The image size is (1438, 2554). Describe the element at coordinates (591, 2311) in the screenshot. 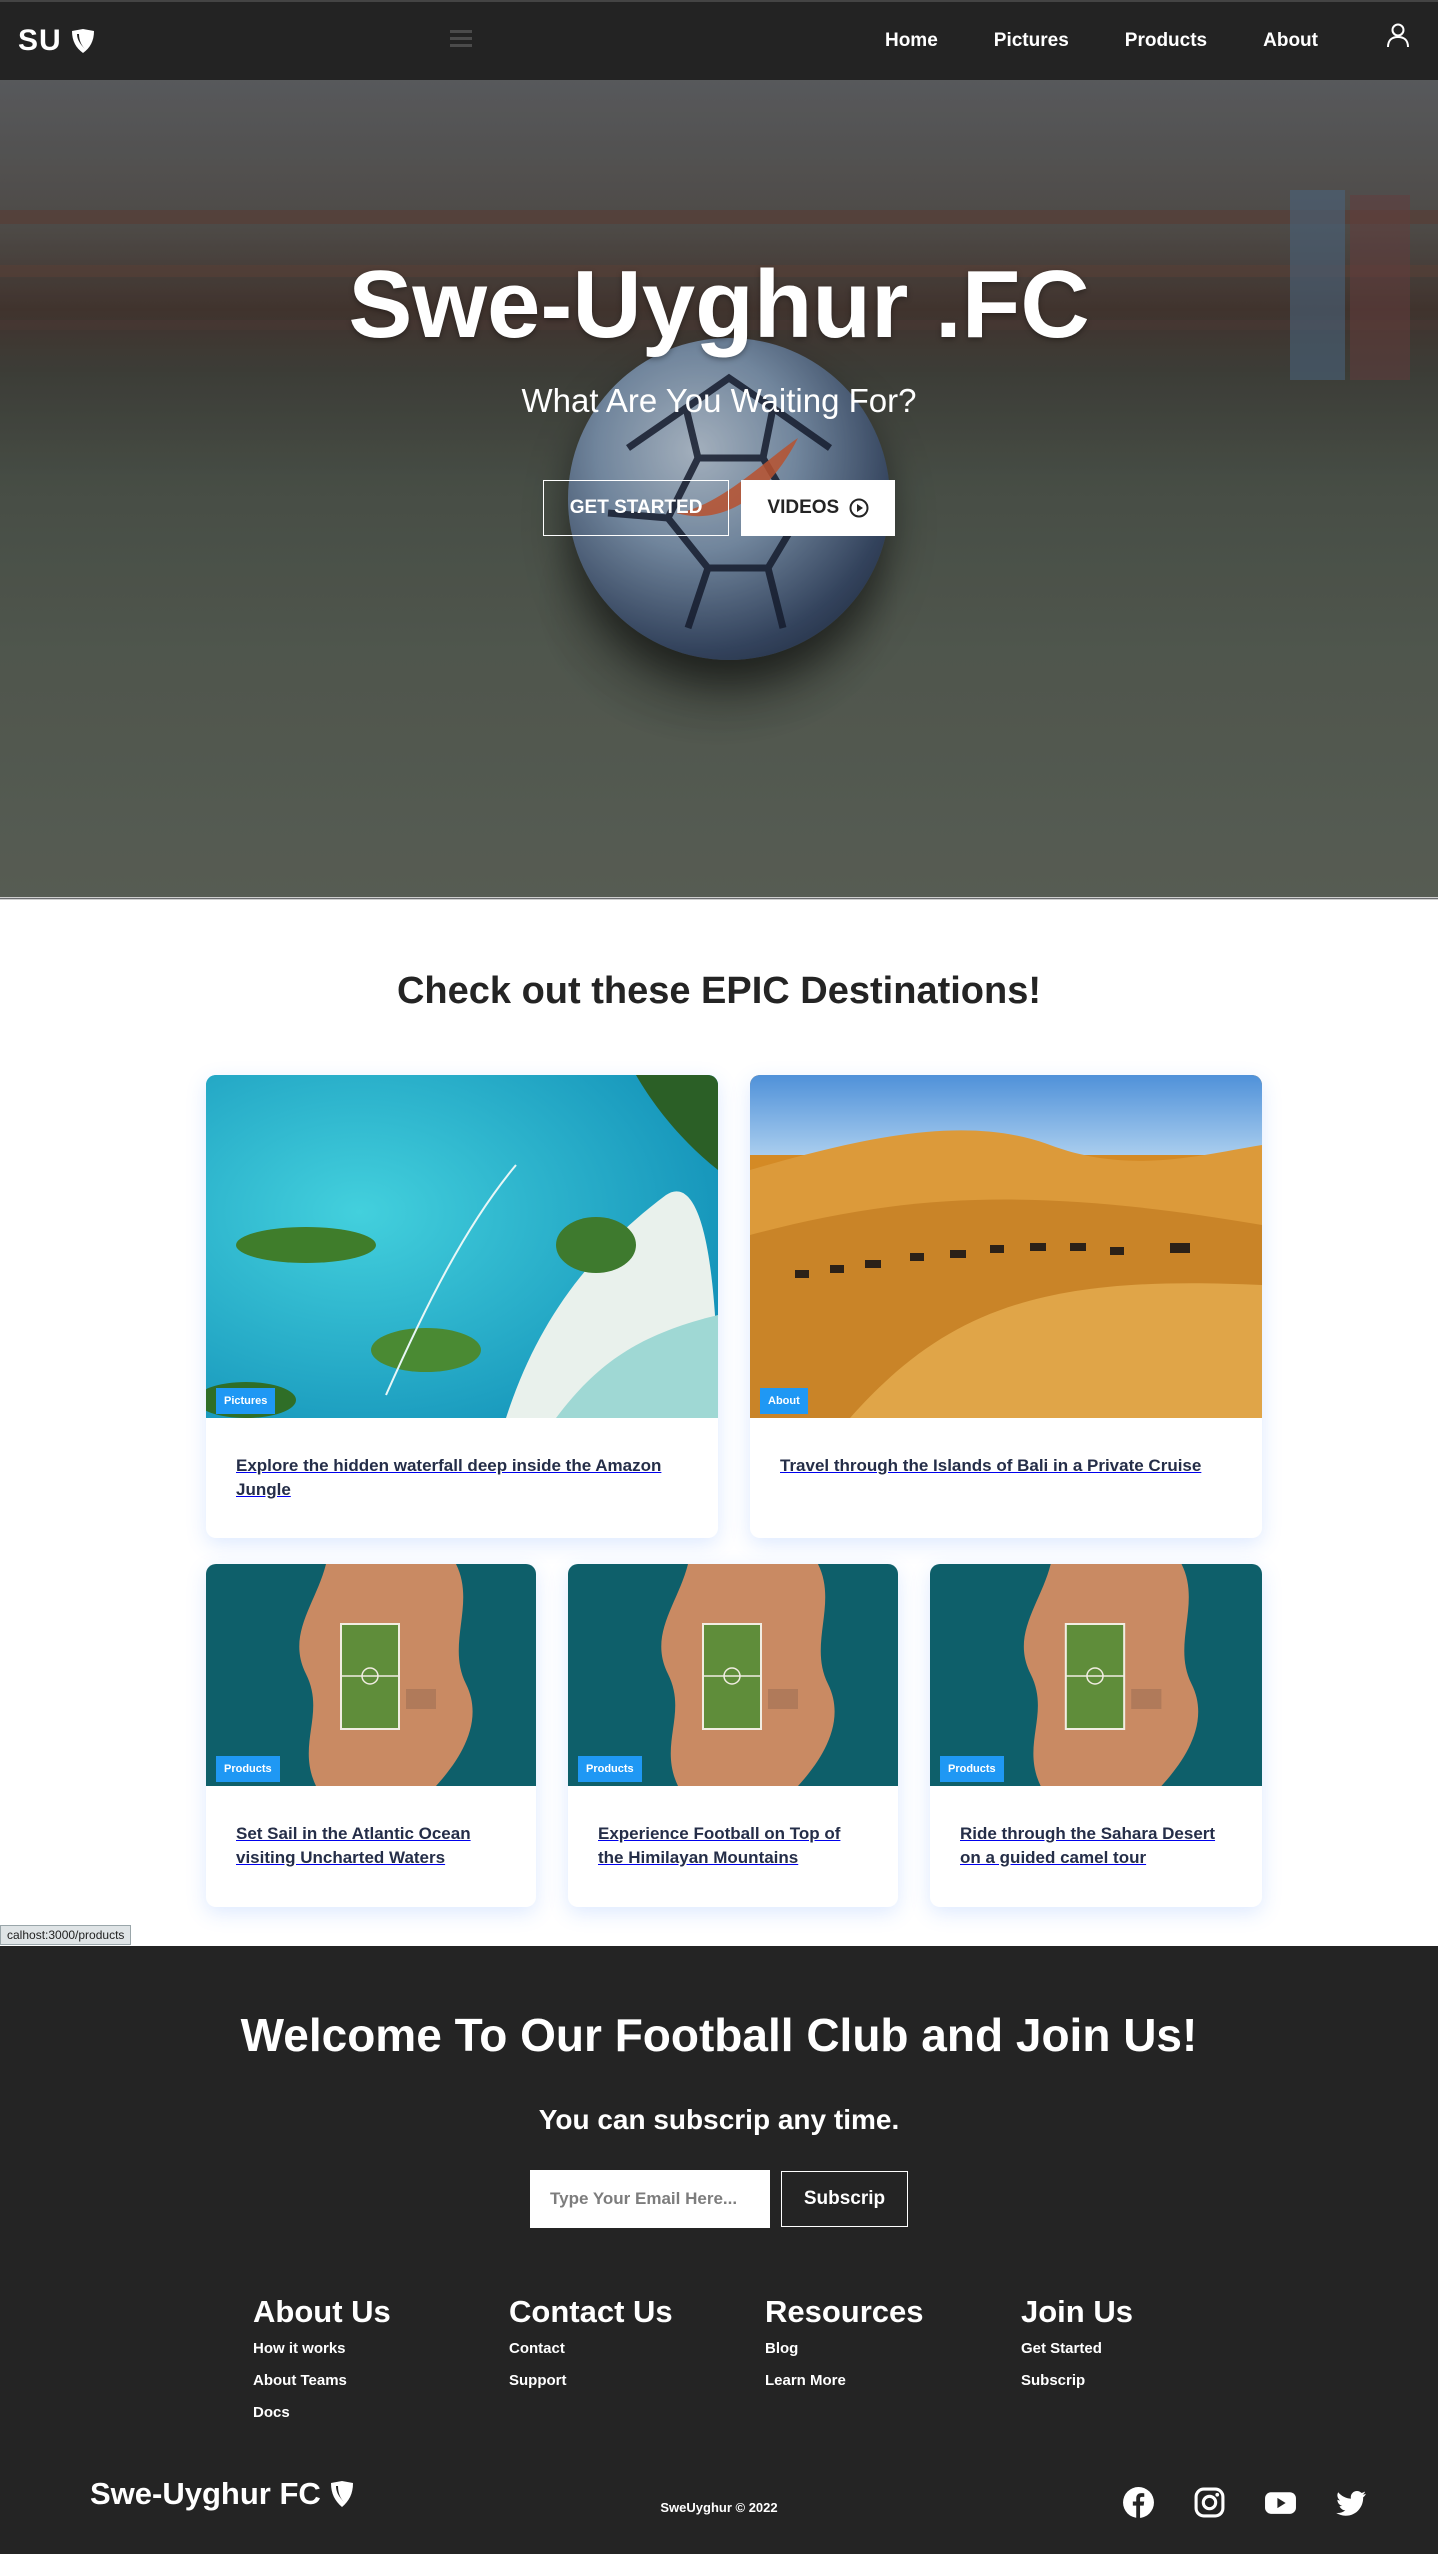

I see `footer-column-title: Contact Us` at that location.